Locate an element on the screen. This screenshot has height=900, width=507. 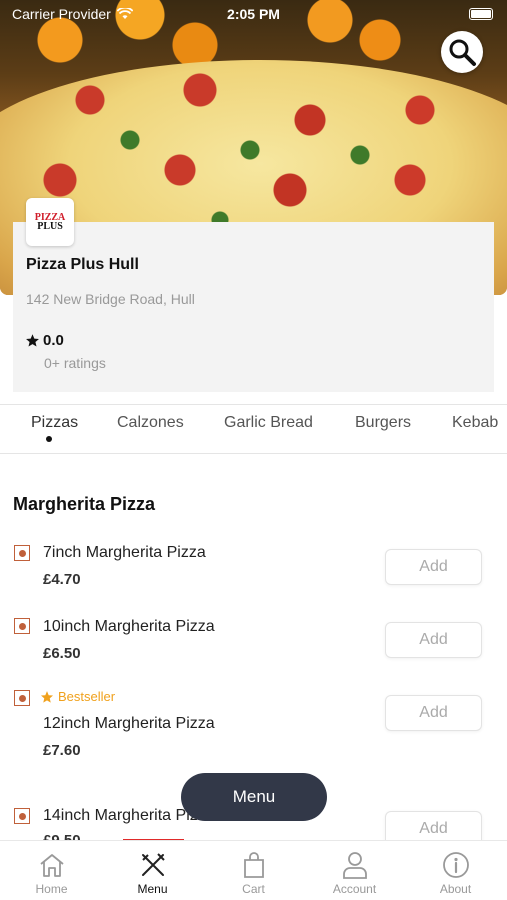
nav-about-label: About is located at coordinates (455, 889).